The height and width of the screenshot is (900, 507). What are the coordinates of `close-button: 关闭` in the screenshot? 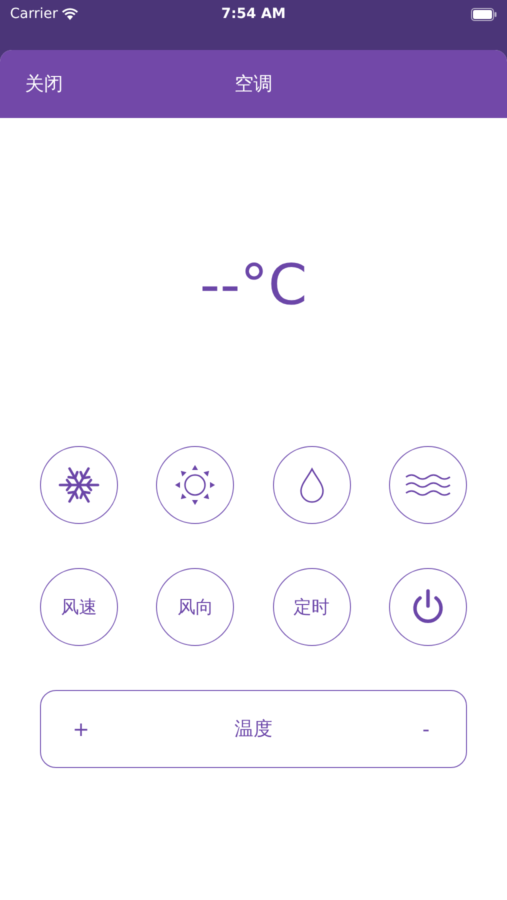 It's located at (44, 84).